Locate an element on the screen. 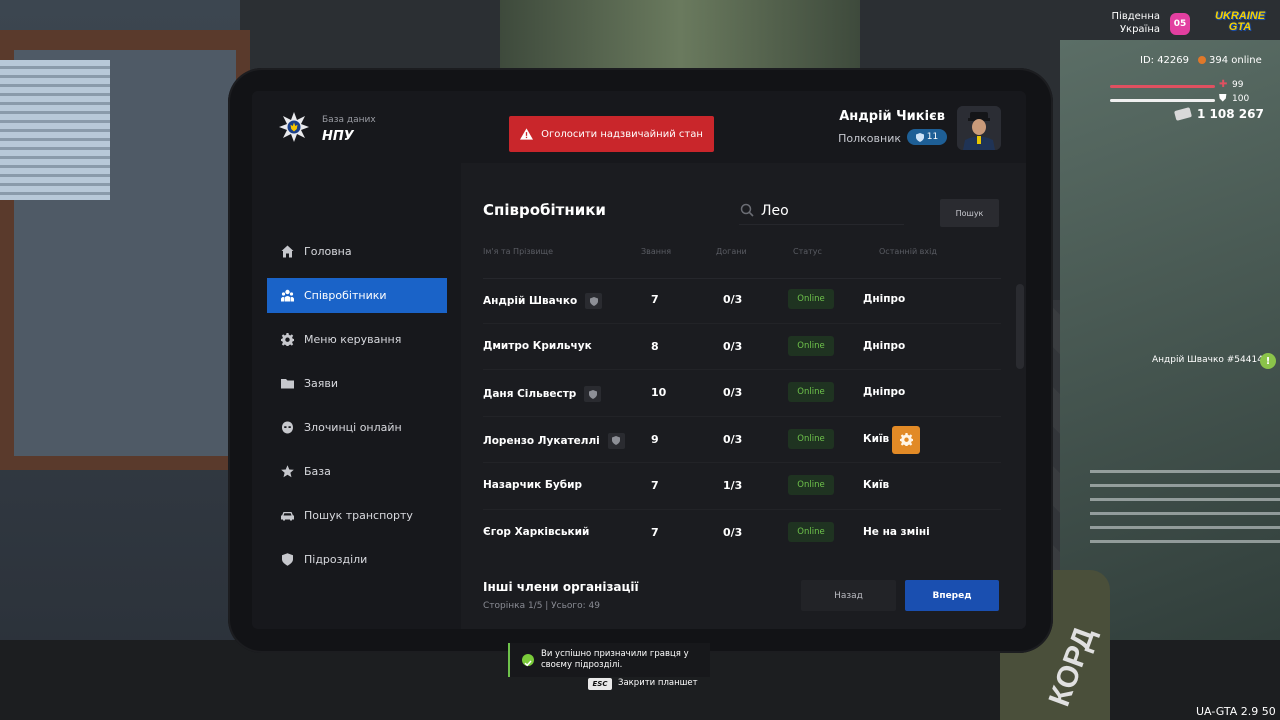  game-logo: UKRAINE GTA is located at coordinates (1240, 24).